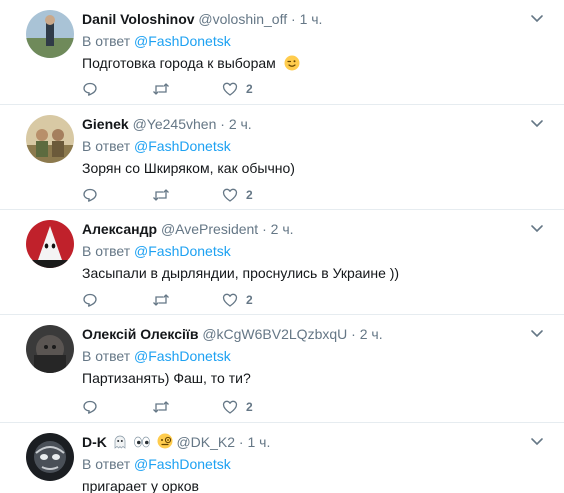  Describe the element at coordinates (138, 19) in the screenshot. I see `user-name: Danil Voloshinov` at that location.